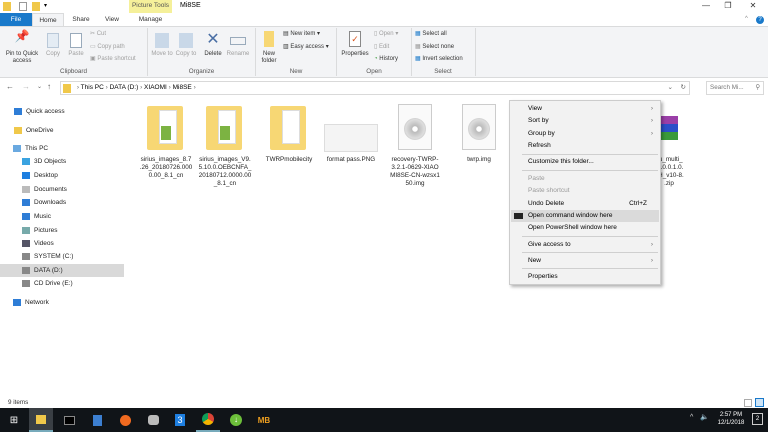 Image resolution: width=768 pixels, height=432 pixels. What do you see at coordinates (150, 20) in the screenshot?
I see `tab-manage: Manage` at bounding box center [150, 20].